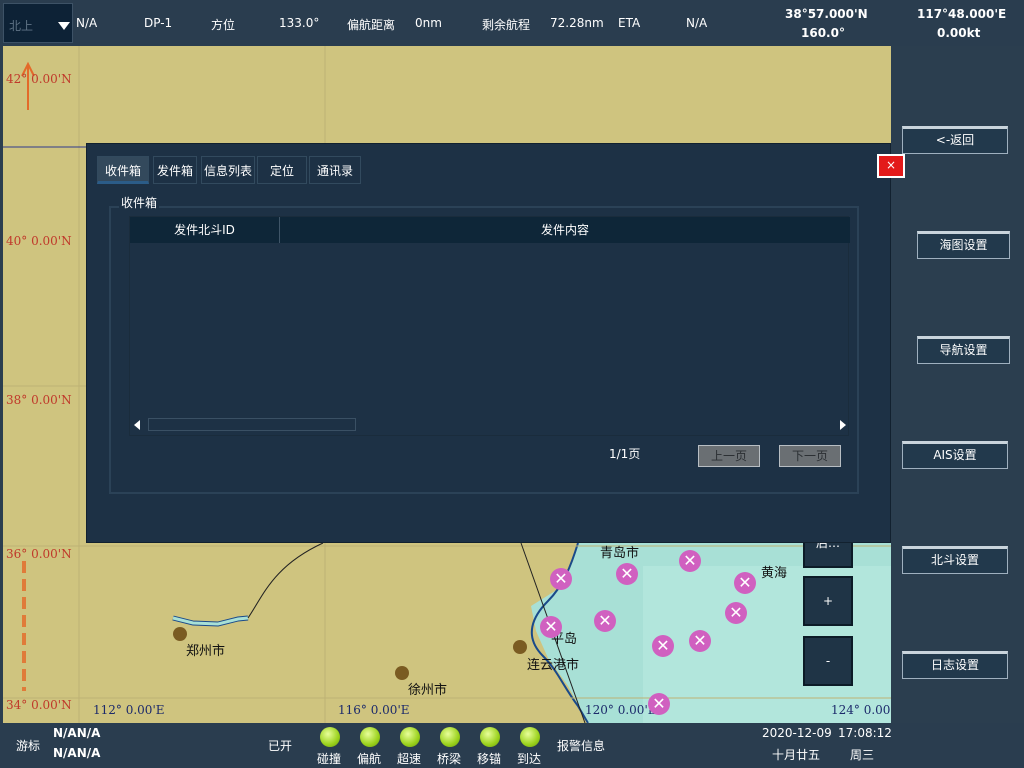 The image size is (1024, 768). I want to click on page-indicator: 1/1页, so click(625, 454).